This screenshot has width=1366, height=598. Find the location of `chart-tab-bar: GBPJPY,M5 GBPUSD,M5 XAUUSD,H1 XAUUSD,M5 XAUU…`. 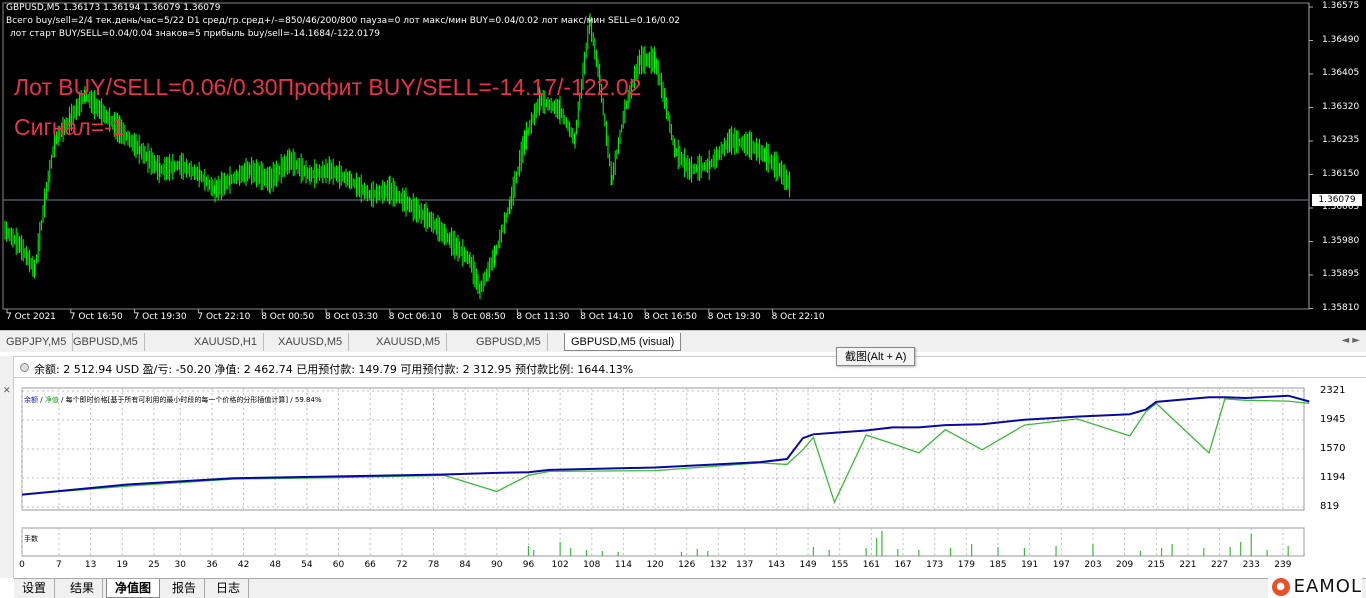

chart-tab-bar: GBPJPY,M5 GBPUSD,M5 XAUUSD,H1 XAUUSD,M5 XAUU… is located at coordinates (683, 341).